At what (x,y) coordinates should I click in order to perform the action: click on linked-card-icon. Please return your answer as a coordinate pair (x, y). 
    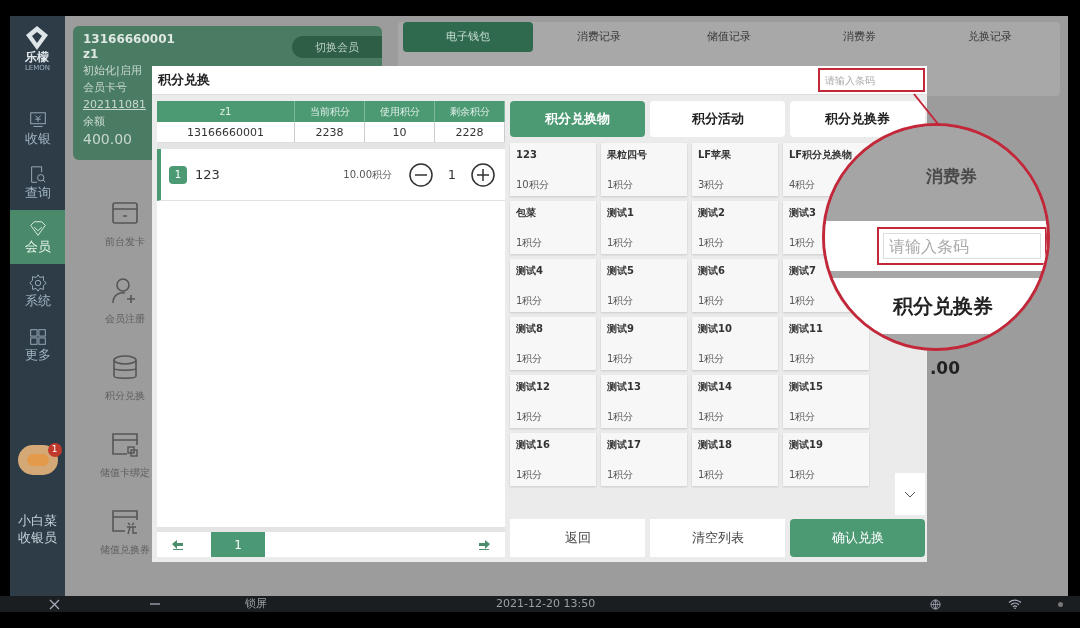
    Looking at the image, I should click on (125, 445).